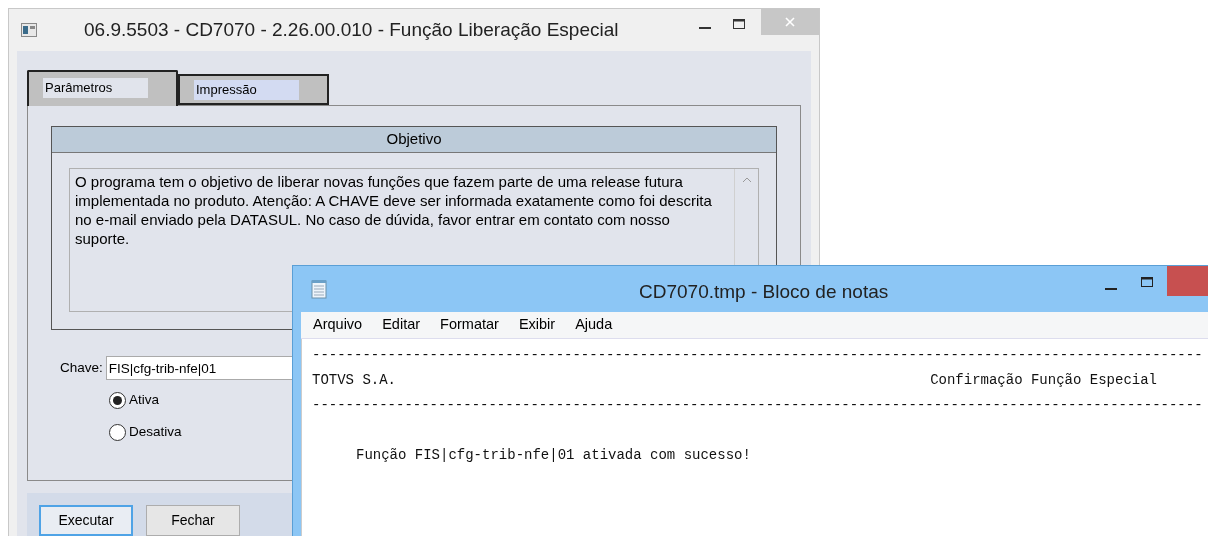 This screenshot has height=536, width=1208. I want to click on radio-label: Ativa, so click(144, 400).